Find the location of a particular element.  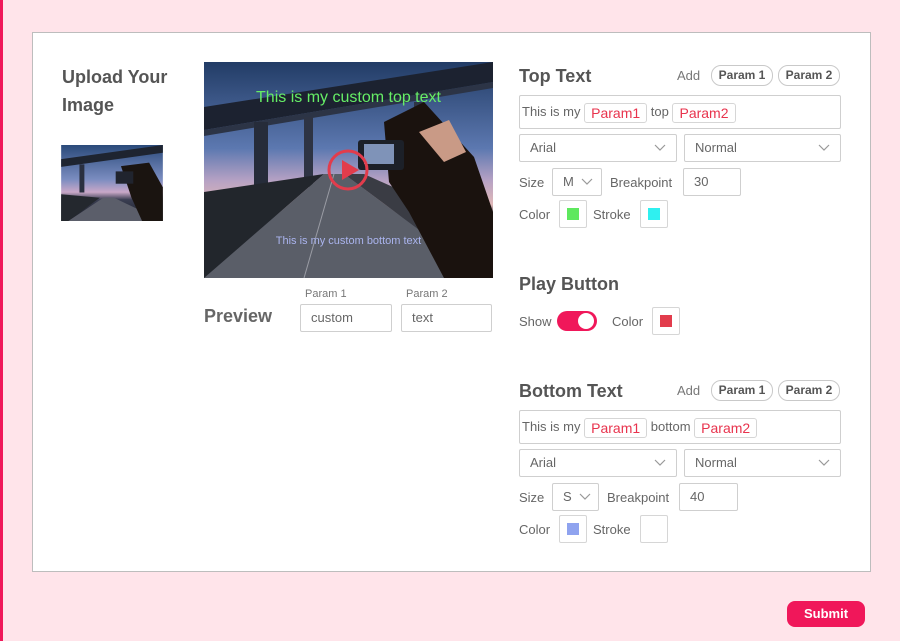

bottom-text-add-param1-button: Param 1 is located at coordinates (742, 390).